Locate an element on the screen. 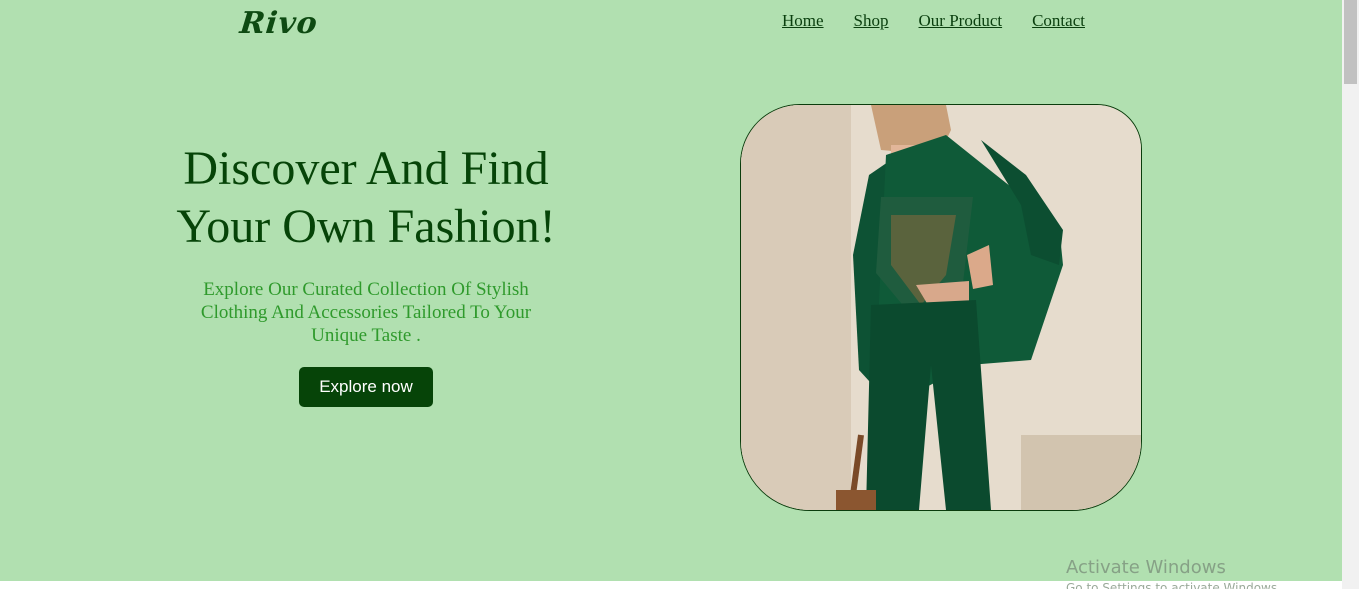 Image resolution: width=1359 pixels, height=589 pixels. windows-watermark-subtitle: Go to Settings to activate Windows. is located at coordinates (1173, 585).